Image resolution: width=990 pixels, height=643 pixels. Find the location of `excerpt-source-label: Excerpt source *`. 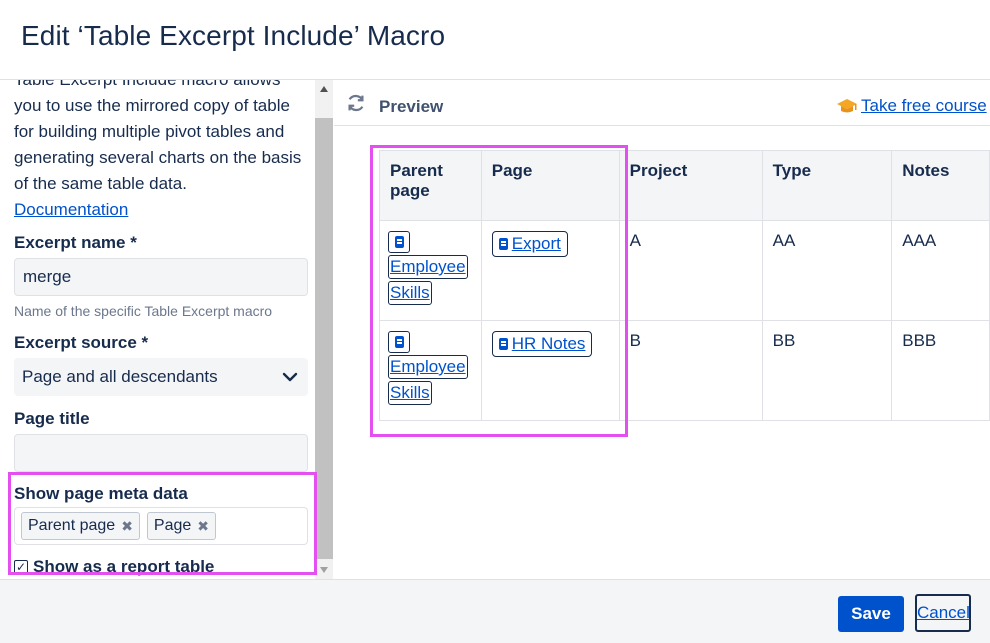

excerpt-source-label: Excerpt source * is located at coordinates (81, 342).